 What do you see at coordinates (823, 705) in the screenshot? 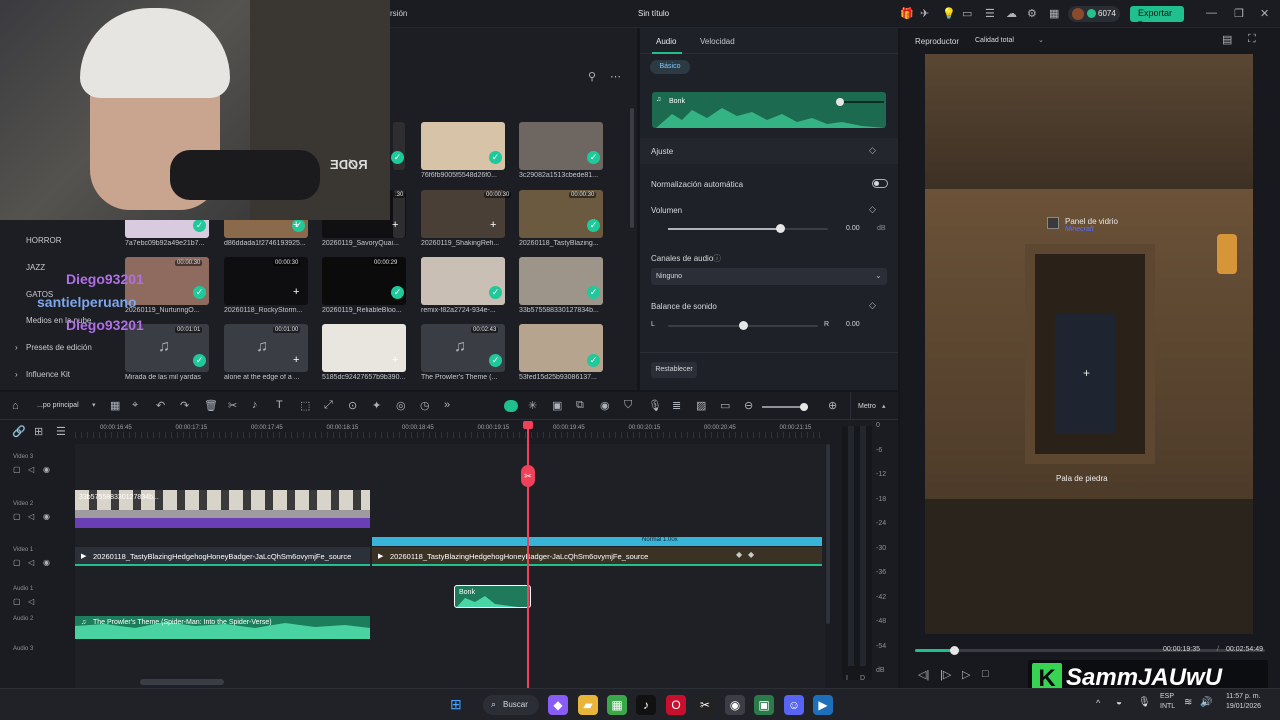
I see `filmora-icon: ▶` at bounding box center [823, 705].